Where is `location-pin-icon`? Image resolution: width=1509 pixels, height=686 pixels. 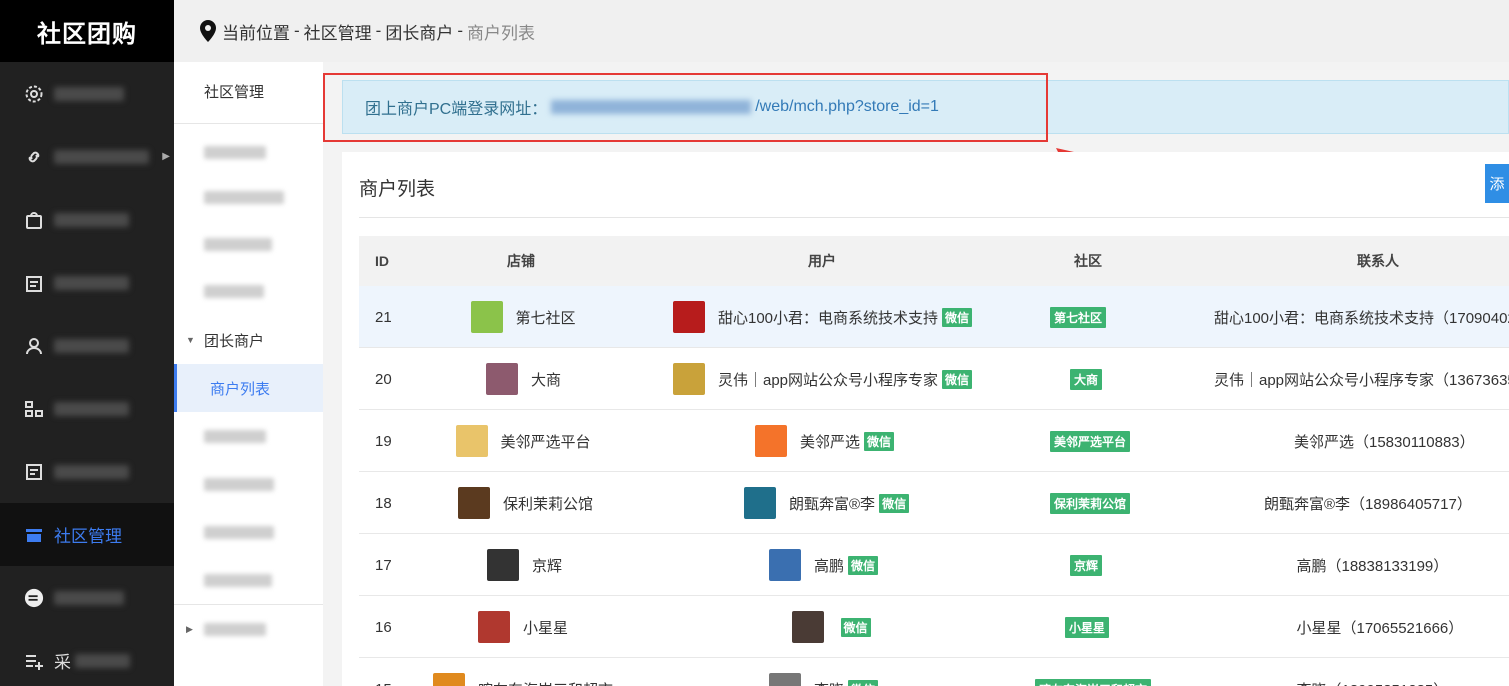 location-pin-icon is located at coordinates (208, 31).